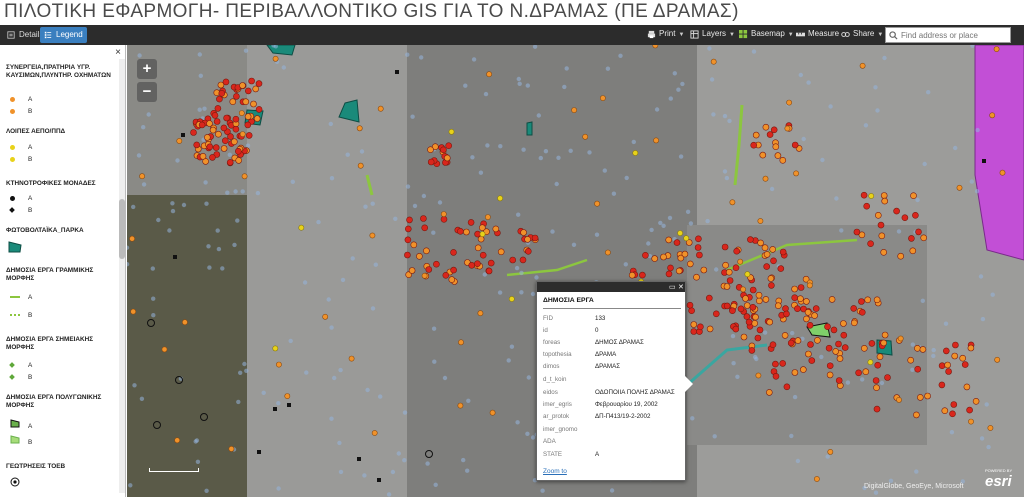  Describe the element at coordinates (555, 471) in the screenshot. I see `zoom-to-link: Zoom to` at that location.